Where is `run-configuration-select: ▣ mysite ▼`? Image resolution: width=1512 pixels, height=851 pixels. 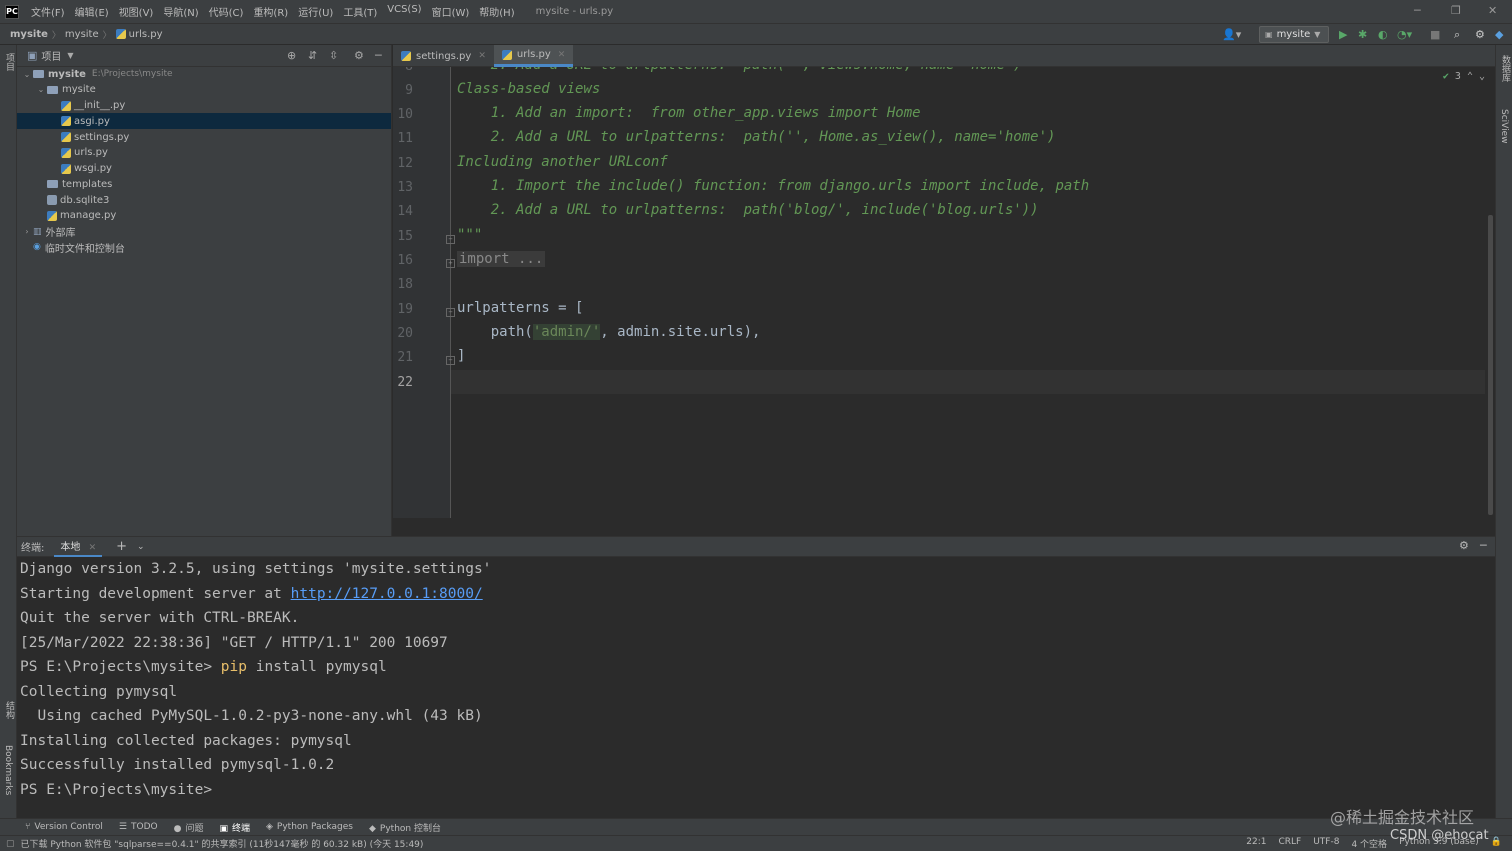 run-configuration-select: ▣ mysite ▼ is located at coordinates (1294, 34).